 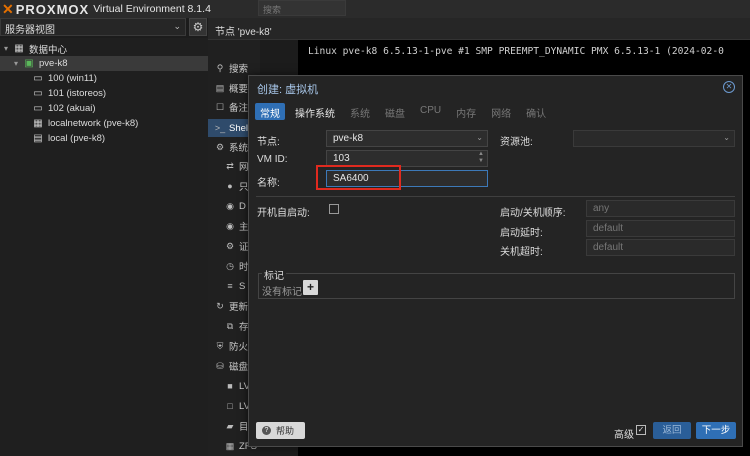 What do you see at coordinates (479, 29) in the screenshot?
I see `node-header: 节点 'pve-k8'` at bounding box center [479, 29].